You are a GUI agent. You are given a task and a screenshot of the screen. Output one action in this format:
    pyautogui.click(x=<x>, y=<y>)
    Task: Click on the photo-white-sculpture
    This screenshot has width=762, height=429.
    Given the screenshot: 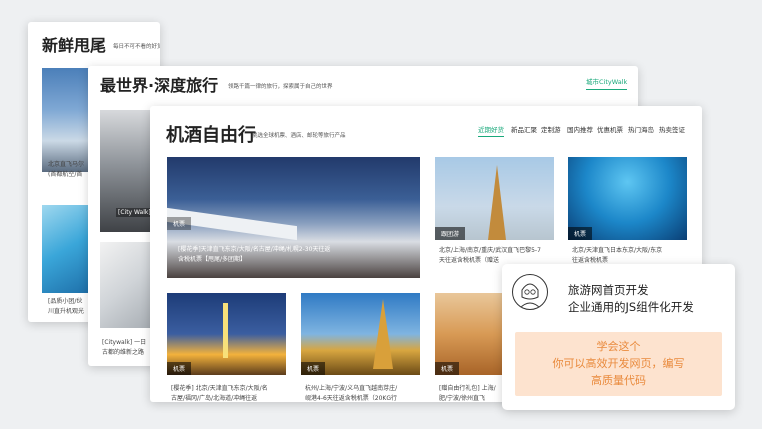 What is the action you would take?
    pyautogui.click(x=128, y=285)
    